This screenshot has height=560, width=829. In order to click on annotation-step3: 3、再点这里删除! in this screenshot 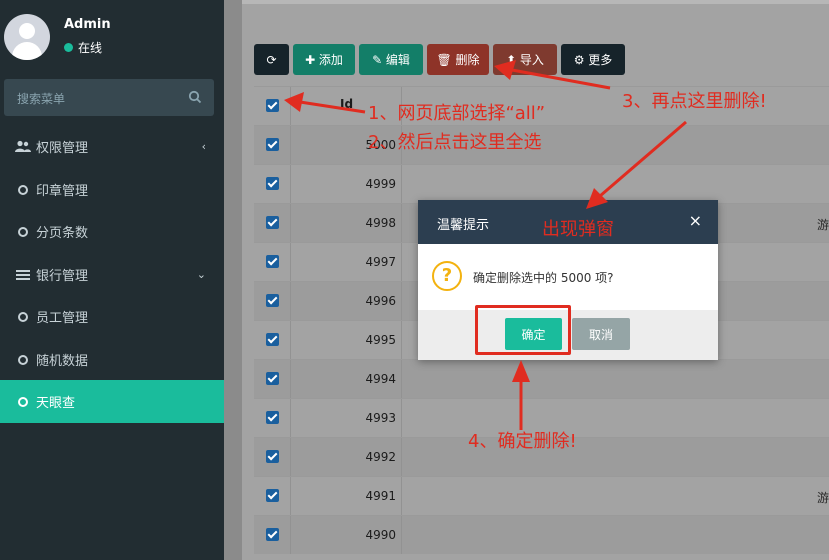, I will do `click(694, 101)`.